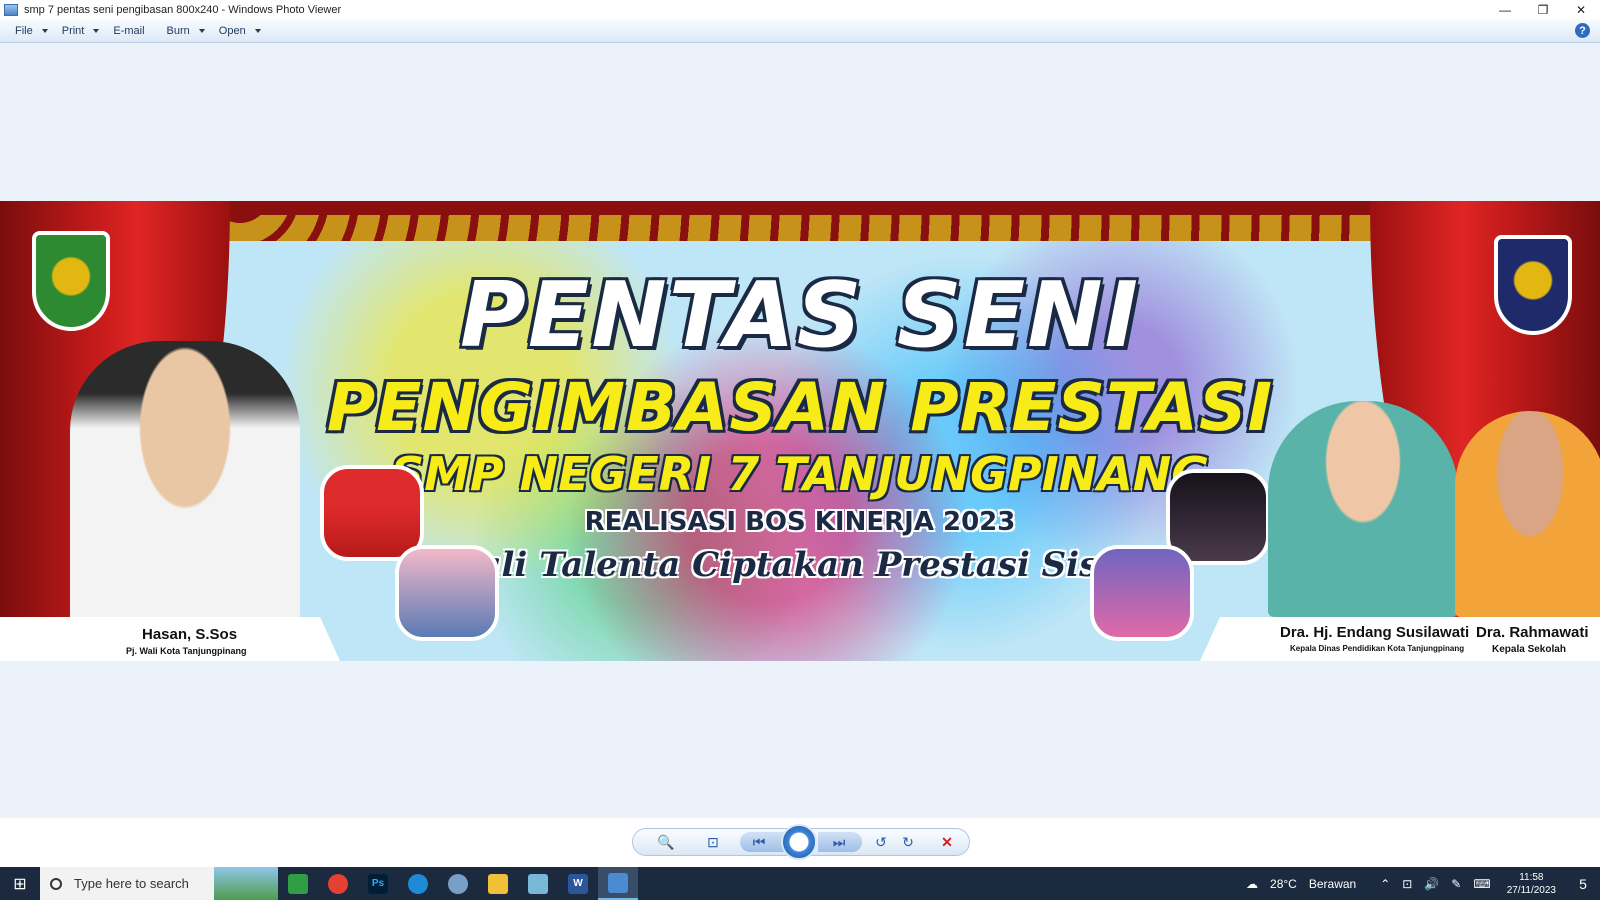  I want to click on taskbar-file-explorer-icon, so click(498, 883).